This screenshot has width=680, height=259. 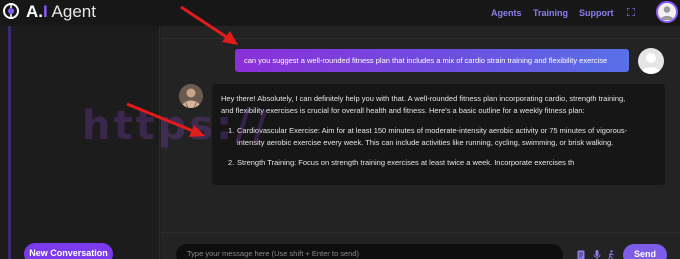 I want to click on profile-avatar, so click(x=667, y=12).